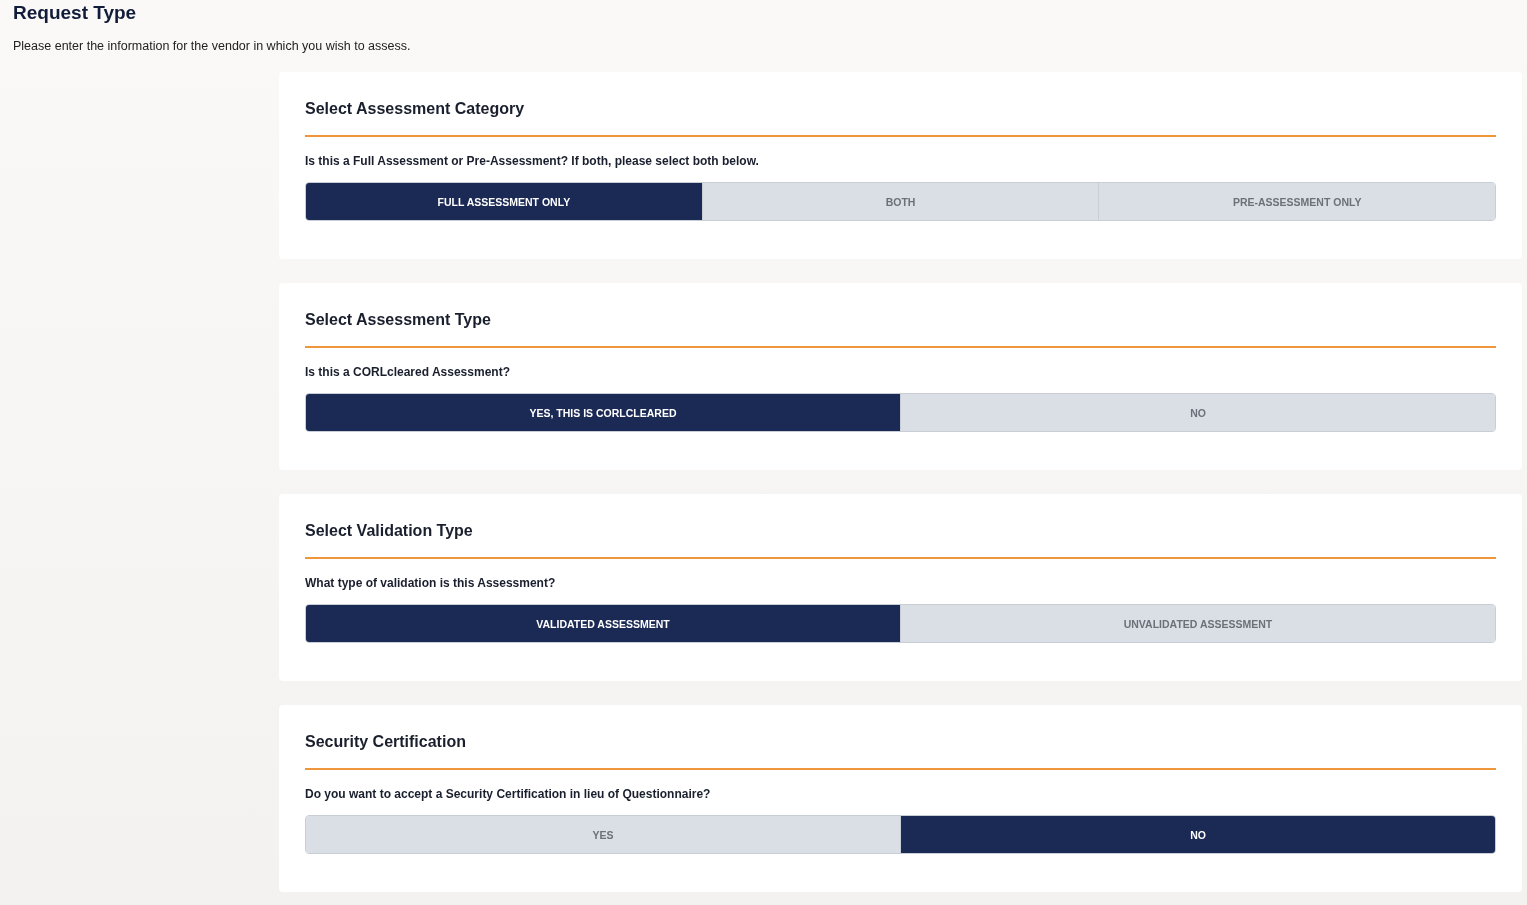  Describe the element at coordinates (508, 794) in the screenshot. I see `question-text: Do you want to accept a Security Certification in lieu of Questionnaire?` at that location.